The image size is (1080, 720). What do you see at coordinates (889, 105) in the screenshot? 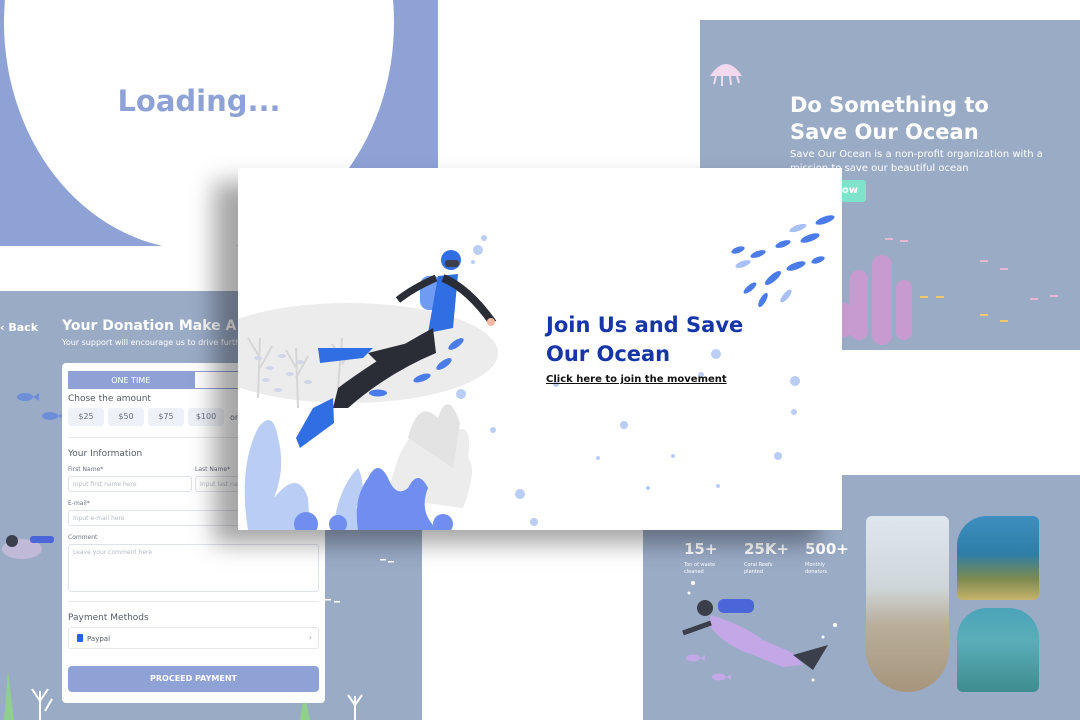
I see `hero-title-line-1: Do Something to` at bounding box center [889, 105].